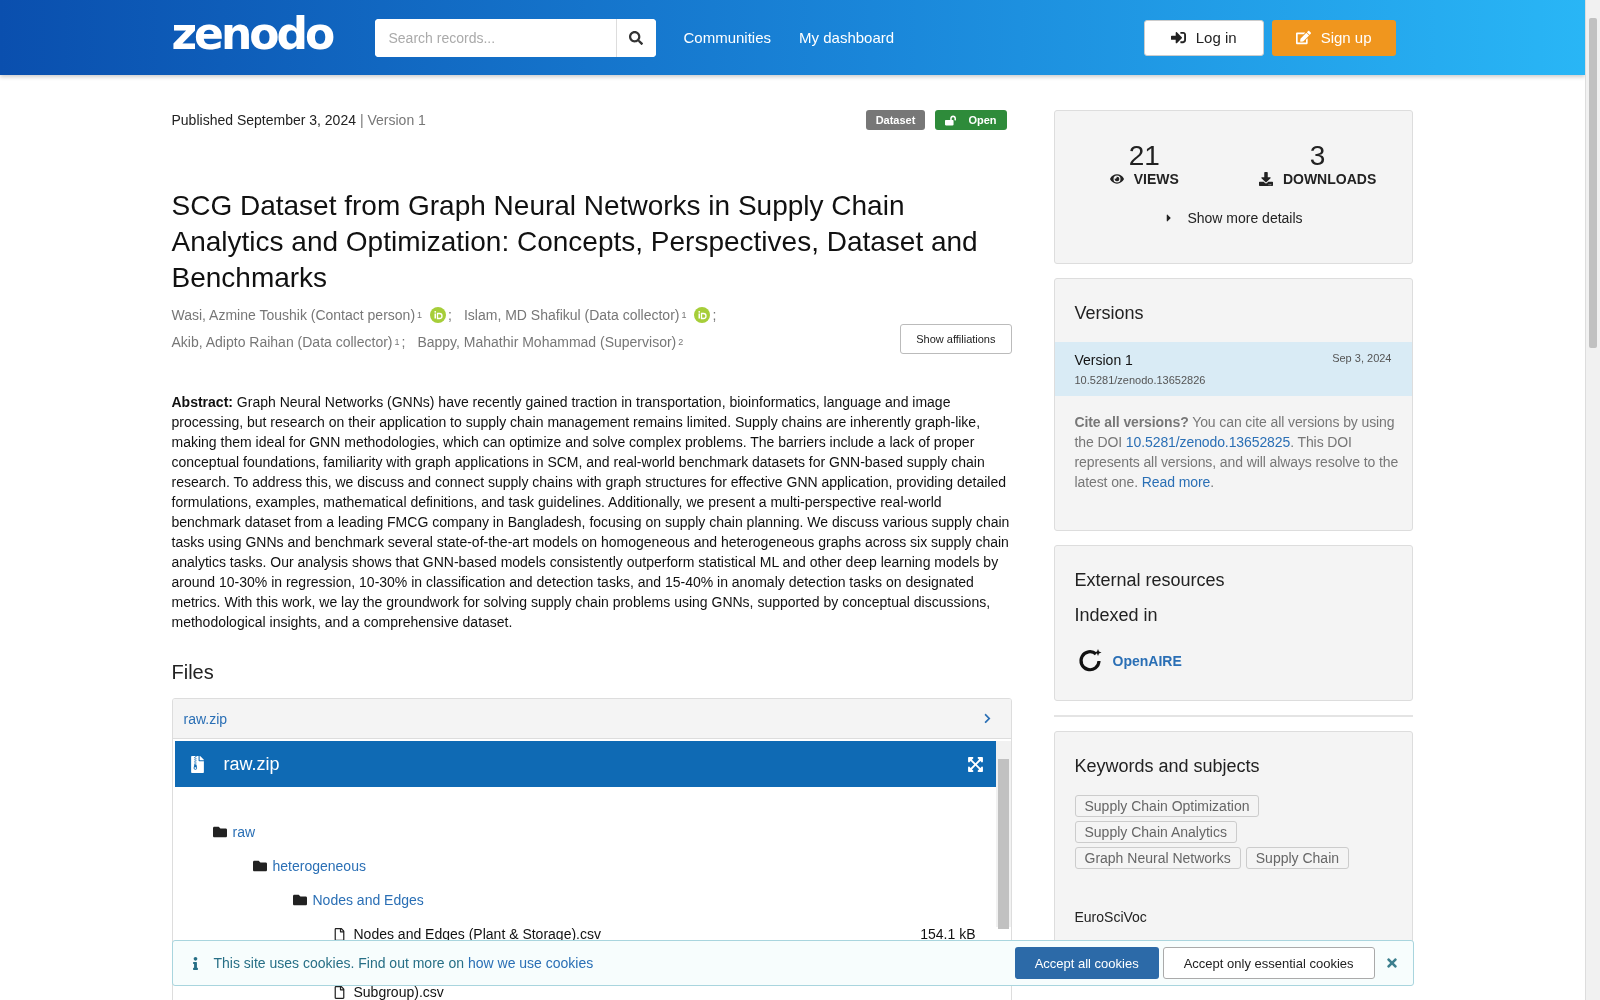 Image resolution: width=1600 pixels, height=1000 pixels. I want to click on expand-icon, so click(975, 764).